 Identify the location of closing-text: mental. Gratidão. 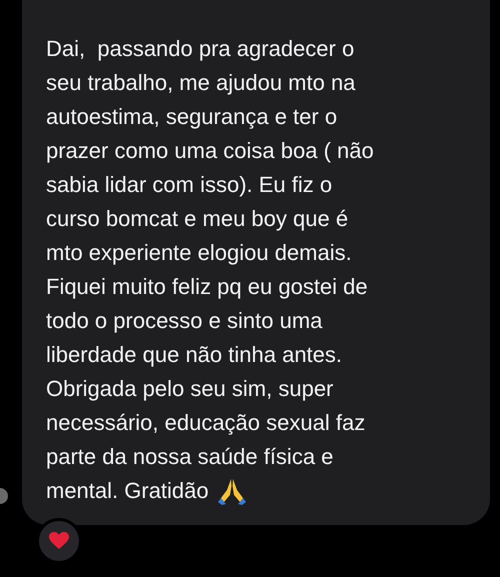
(127, 491).